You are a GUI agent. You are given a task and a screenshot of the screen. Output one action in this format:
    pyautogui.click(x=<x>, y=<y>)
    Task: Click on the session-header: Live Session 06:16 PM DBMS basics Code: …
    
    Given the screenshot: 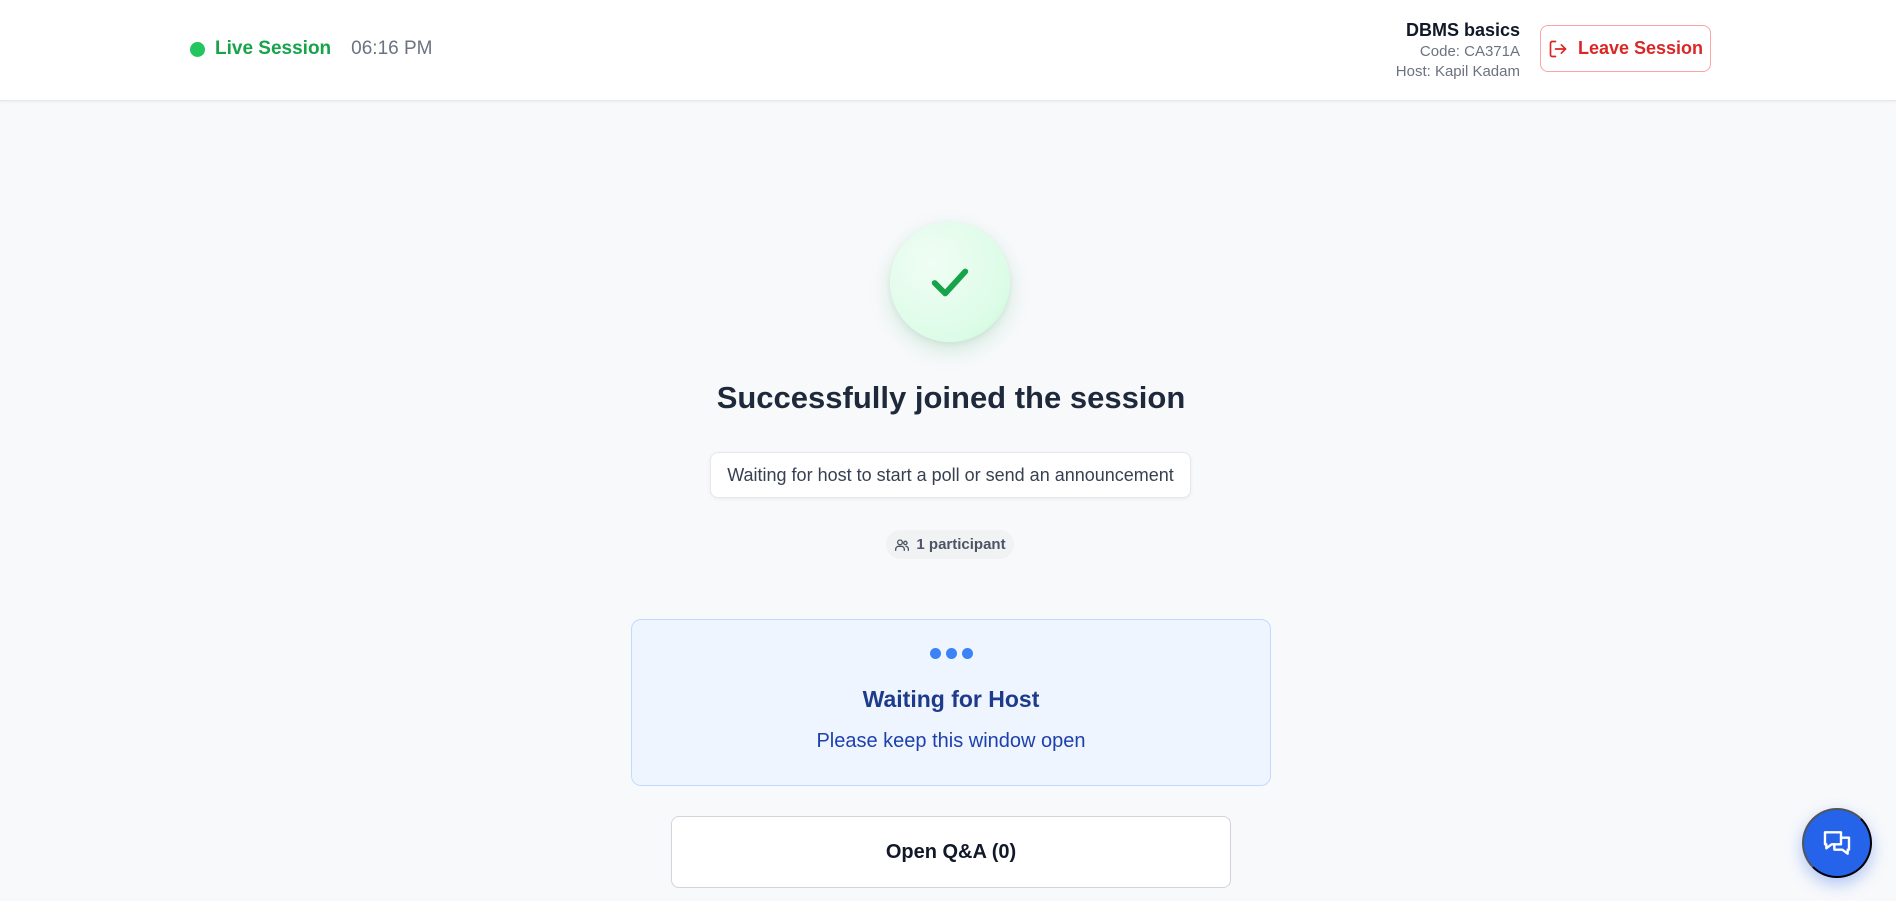 What is the action you would take?
    pyautogui.click(x=948, y=50)
    